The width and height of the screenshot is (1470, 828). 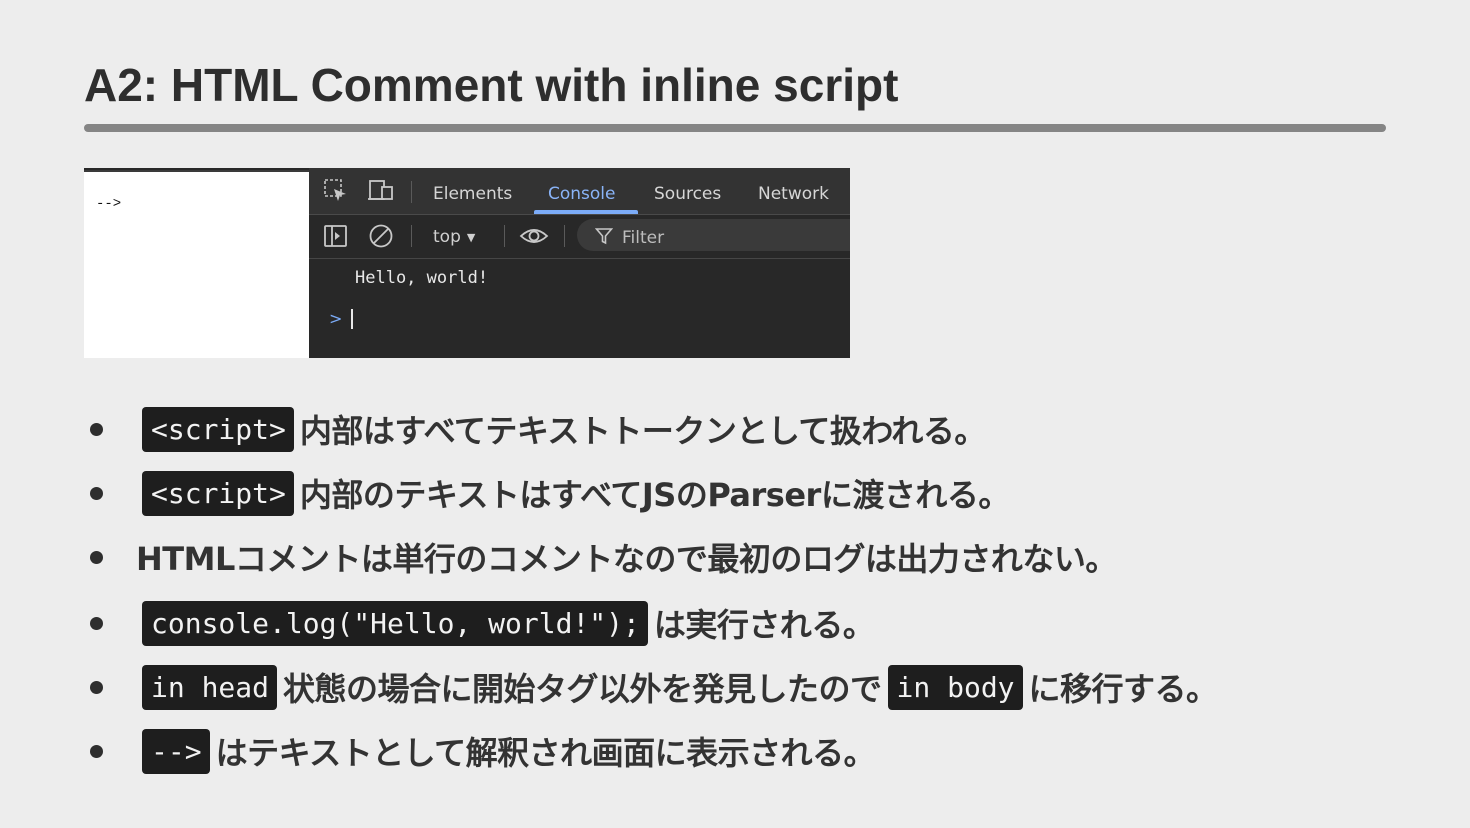 I want to click on list-item: <script> 内部はすべてテキストトークンとして扱われる。, so click(x=535, y=429).